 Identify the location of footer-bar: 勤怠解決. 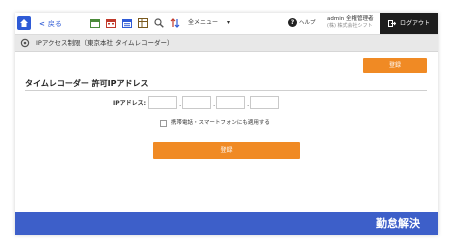
(226, 223).